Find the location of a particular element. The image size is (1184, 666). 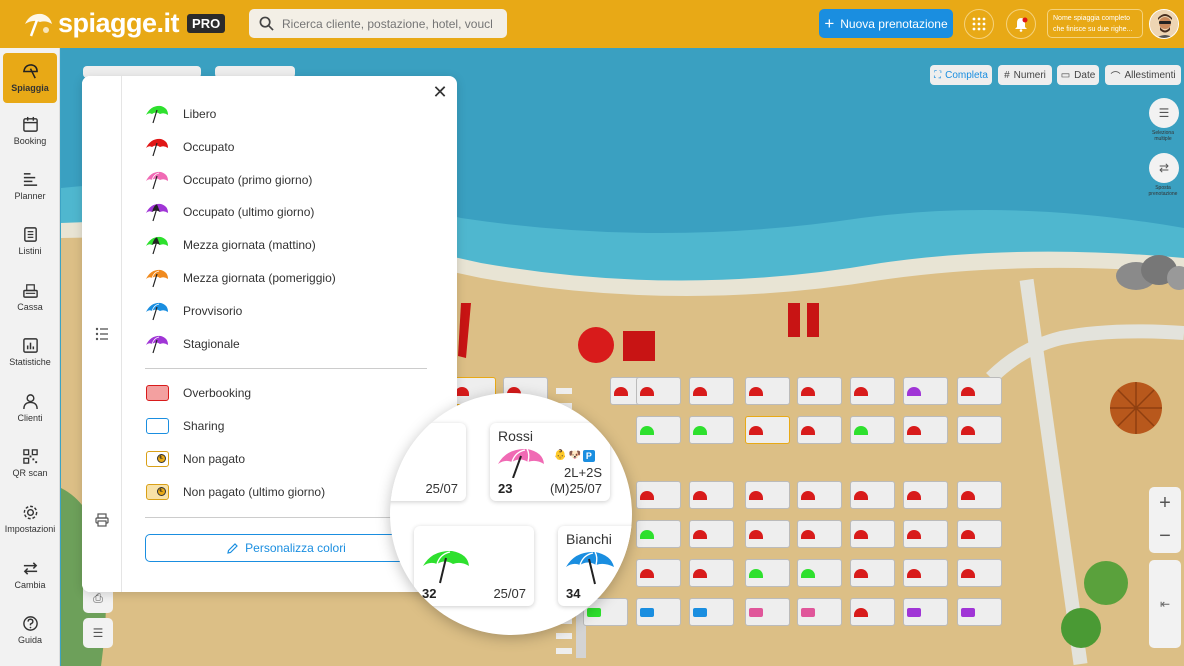

multi-select-button: ☰ is located at coordinates (1164, 113).